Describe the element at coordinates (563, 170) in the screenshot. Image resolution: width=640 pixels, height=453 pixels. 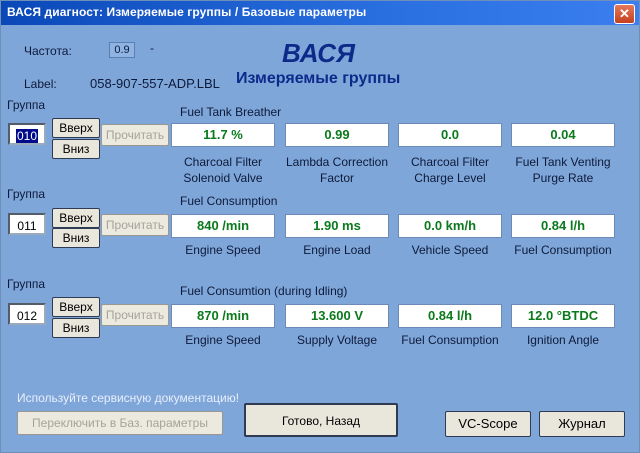
I see `value-caption: Fuel Tank Venting Purge Rate` at that location.